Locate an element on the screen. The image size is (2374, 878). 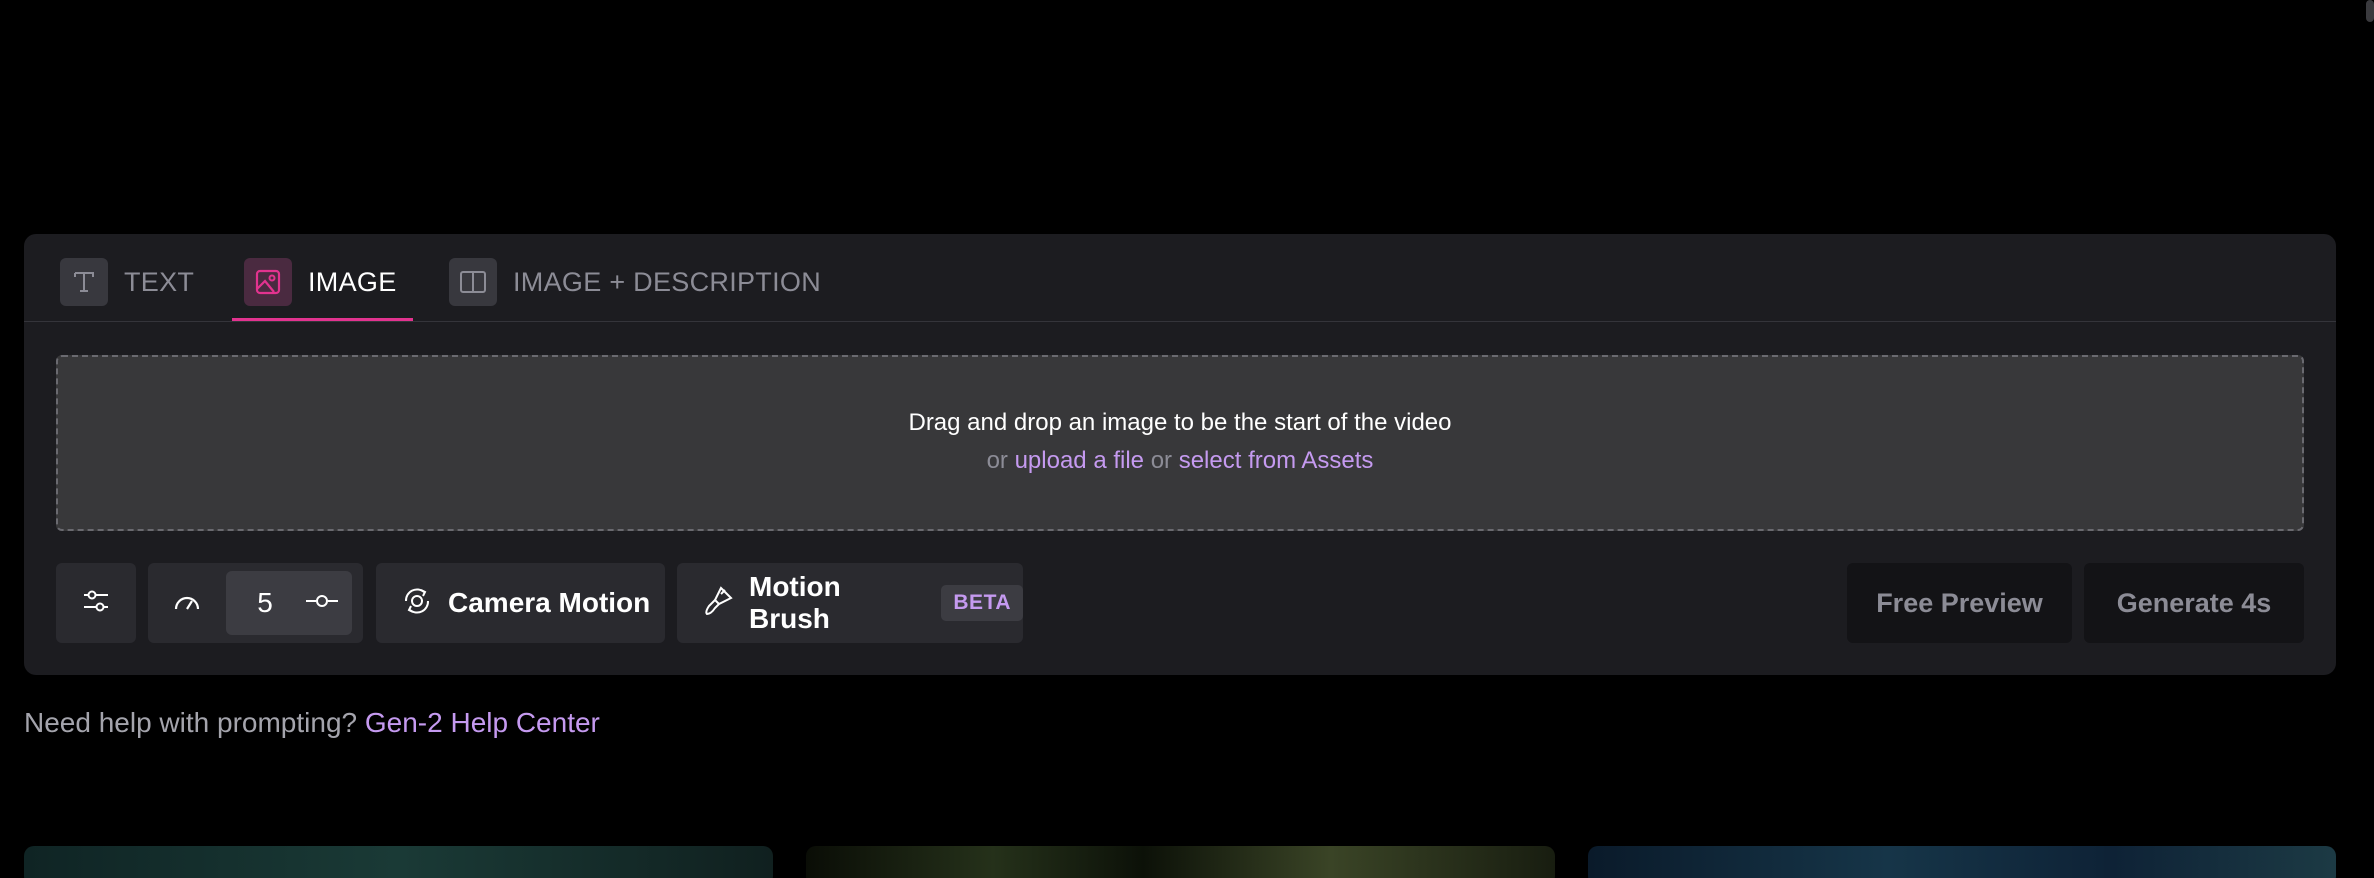
free-preview-button: Free Preview is located at coordinates (1959, 603).